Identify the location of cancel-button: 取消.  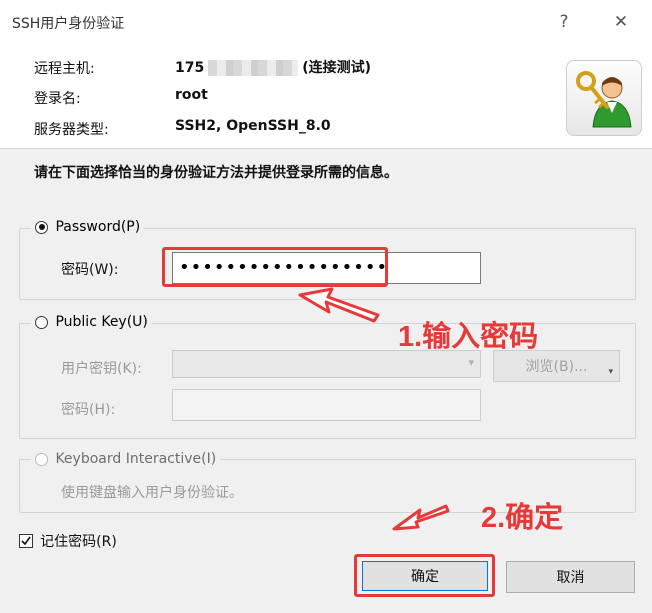
(570, 577).